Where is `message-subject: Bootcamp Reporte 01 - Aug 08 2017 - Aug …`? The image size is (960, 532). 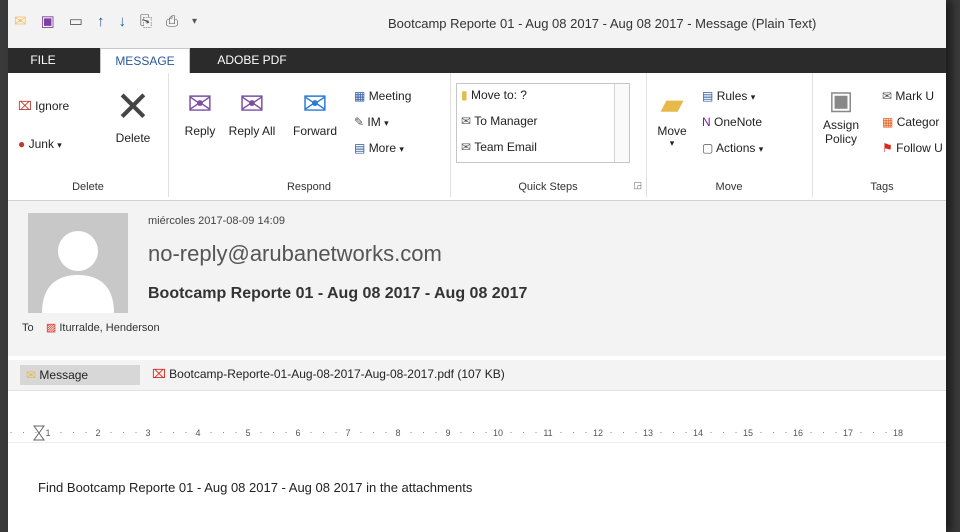 message-subject: Bootcamp Reporte 01 - Aug 08 2017 - Aug … is located at coordinates (338, 293).